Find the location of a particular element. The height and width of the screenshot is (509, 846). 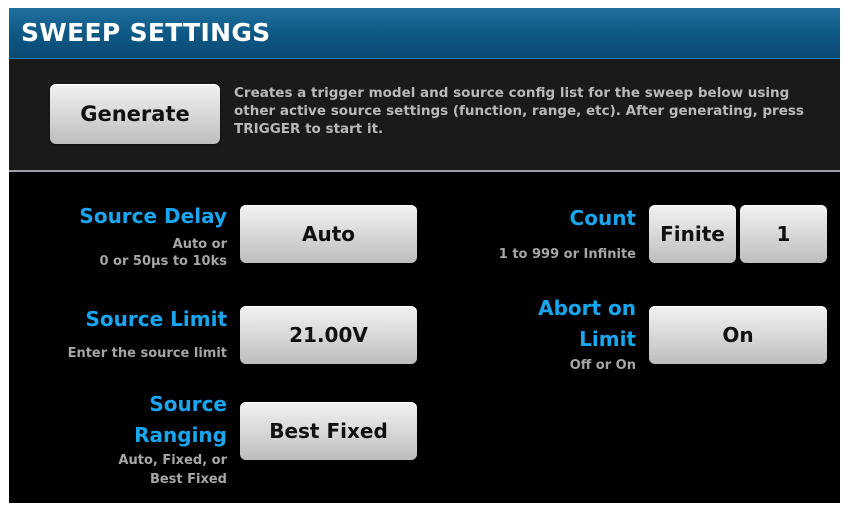

source-ranging-label-line-1: Source is located at coordinates (188, 404).